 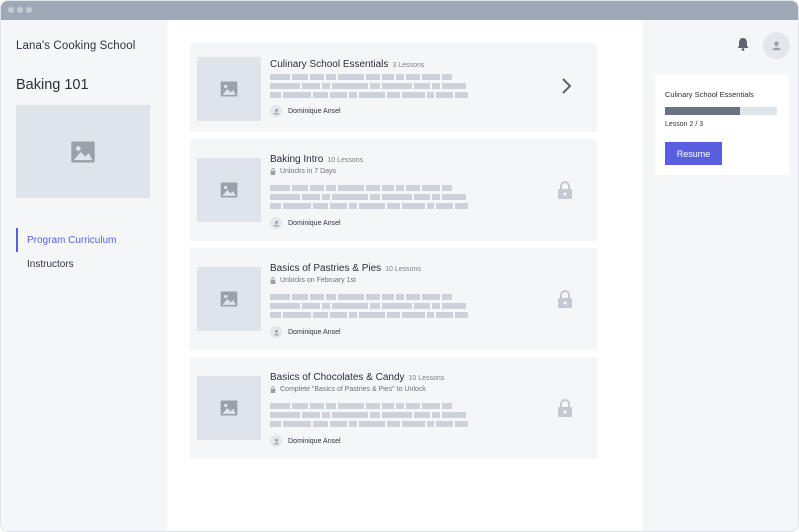 I want to click on unlock-status-text: Unlocks on February 1st, so click(x=318, y=280).